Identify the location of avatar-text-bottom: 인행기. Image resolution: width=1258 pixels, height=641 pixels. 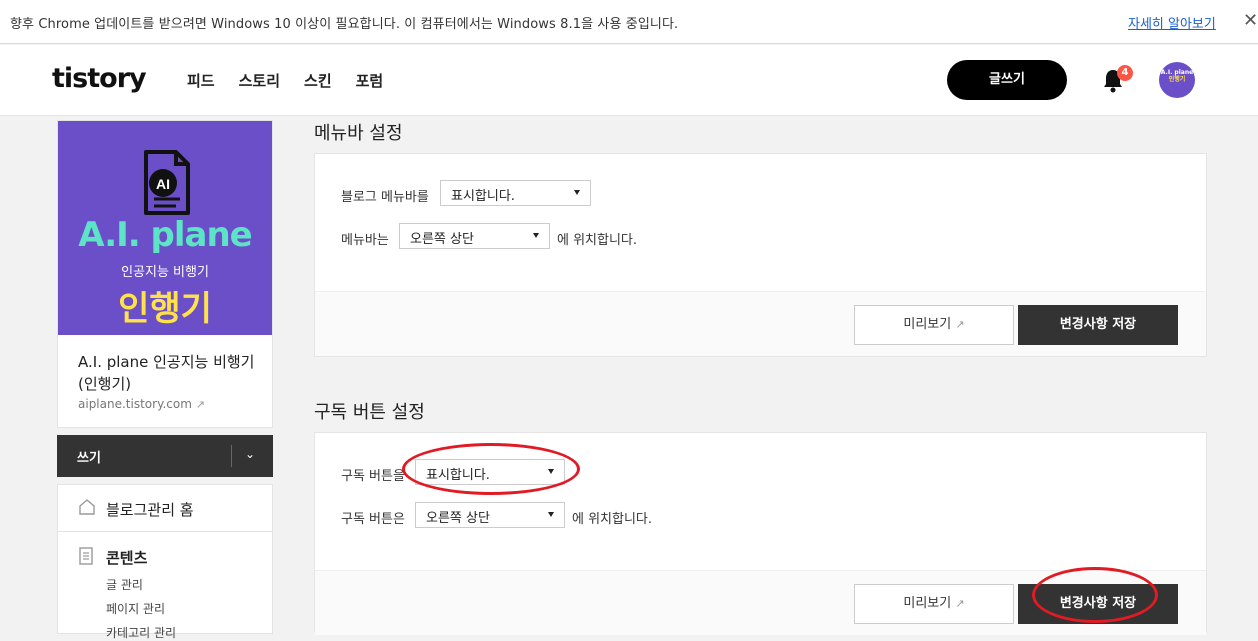
(1177, 79).